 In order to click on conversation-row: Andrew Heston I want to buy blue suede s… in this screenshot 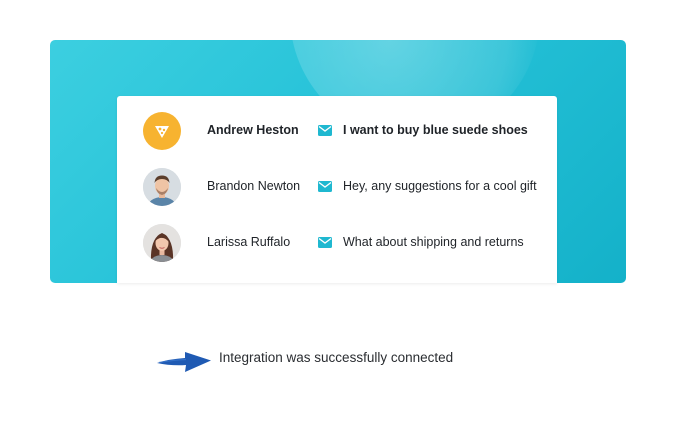, I will do `click(337, 132)`.